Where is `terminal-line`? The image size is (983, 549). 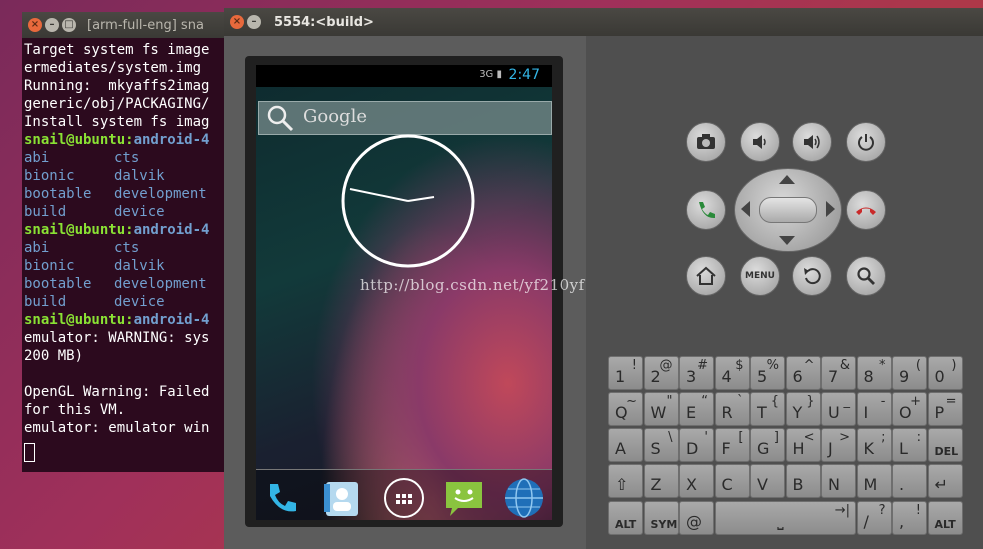
terminal-line is located at coordinates (116, 374).